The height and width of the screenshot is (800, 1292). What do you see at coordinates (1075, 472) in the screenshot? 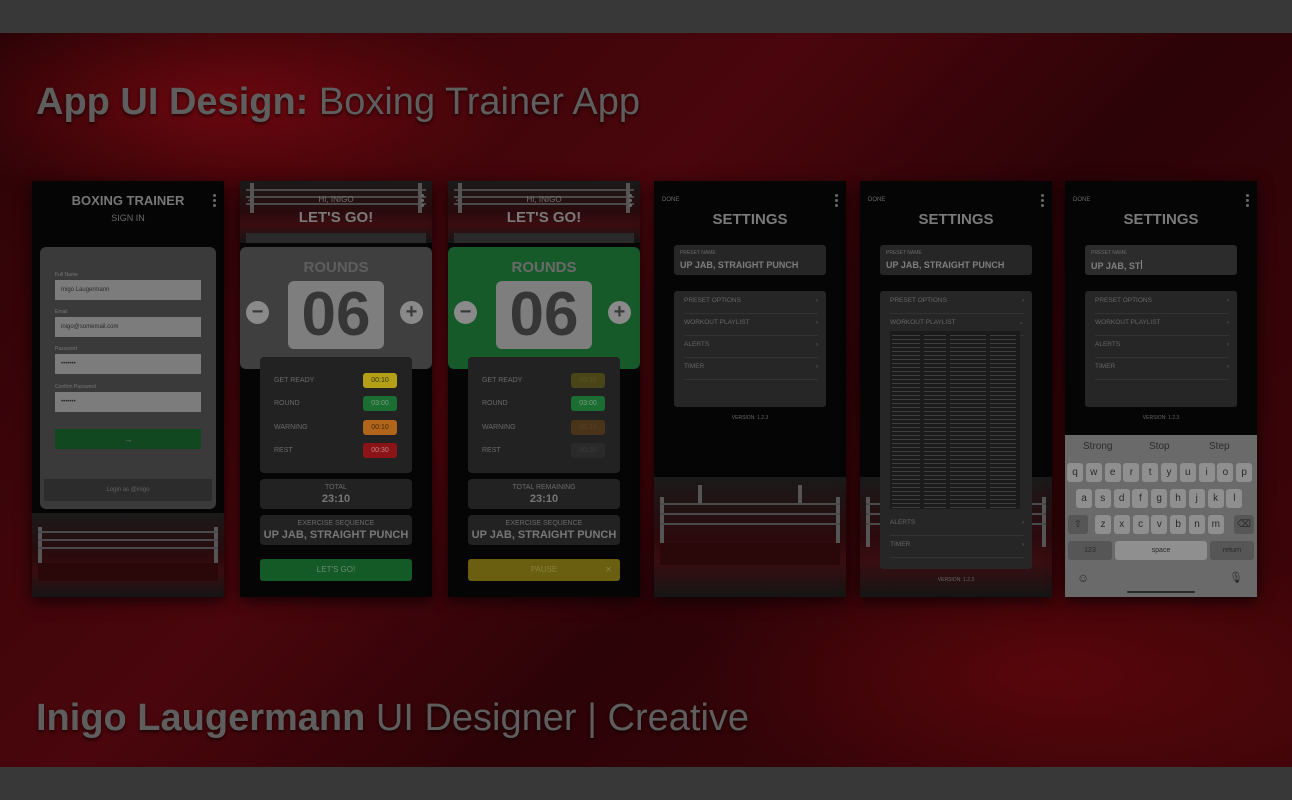
I see `key-q: q` at bounding box center [1075, 472].